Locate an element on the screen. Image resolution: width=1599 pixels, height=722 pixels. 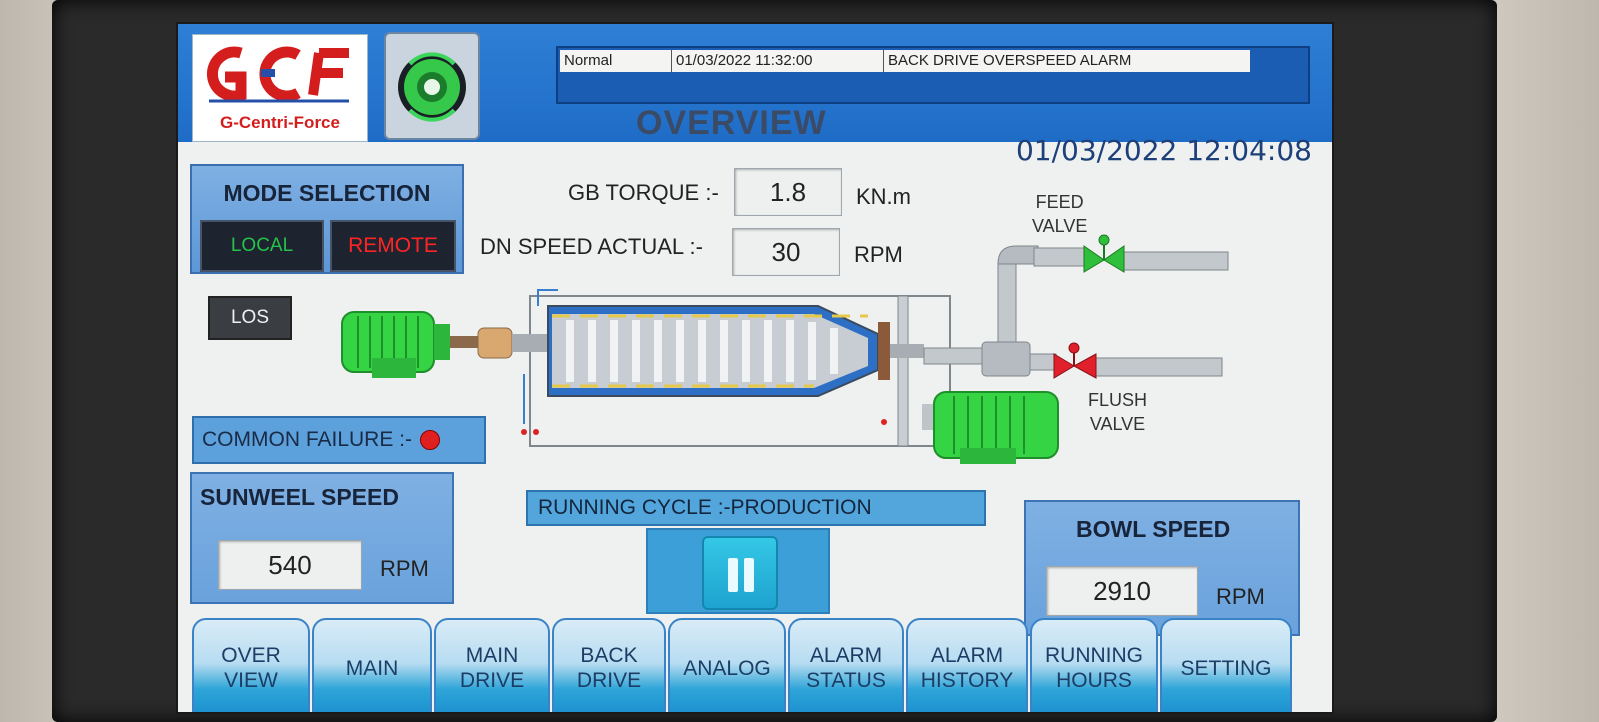
bowl-speed-unit: RPM is located at coordinates (1240, 596).